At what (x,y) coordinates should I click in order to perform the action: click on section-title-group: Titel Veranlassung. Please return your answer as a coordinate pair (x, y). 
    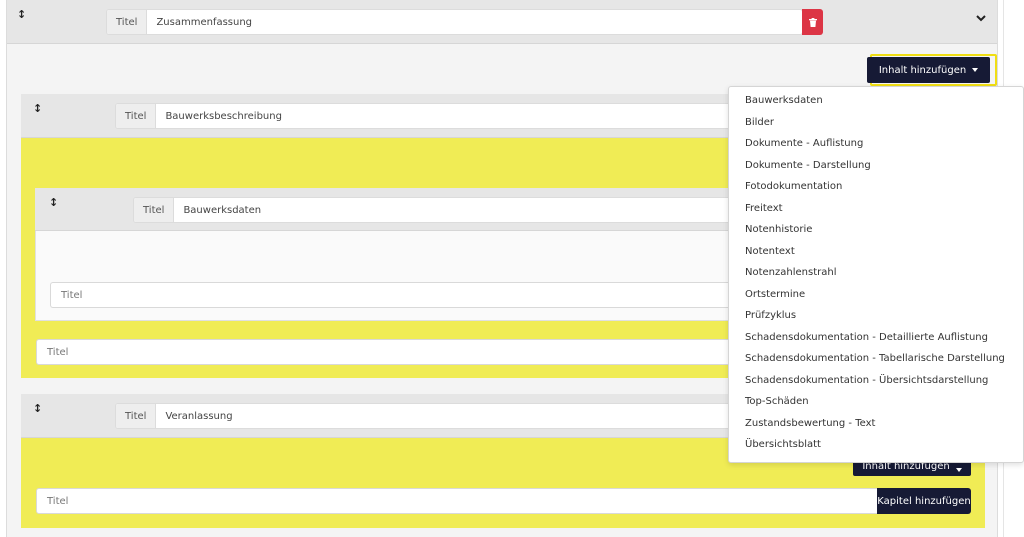
    Looking at the image, I should click on (425, 416).